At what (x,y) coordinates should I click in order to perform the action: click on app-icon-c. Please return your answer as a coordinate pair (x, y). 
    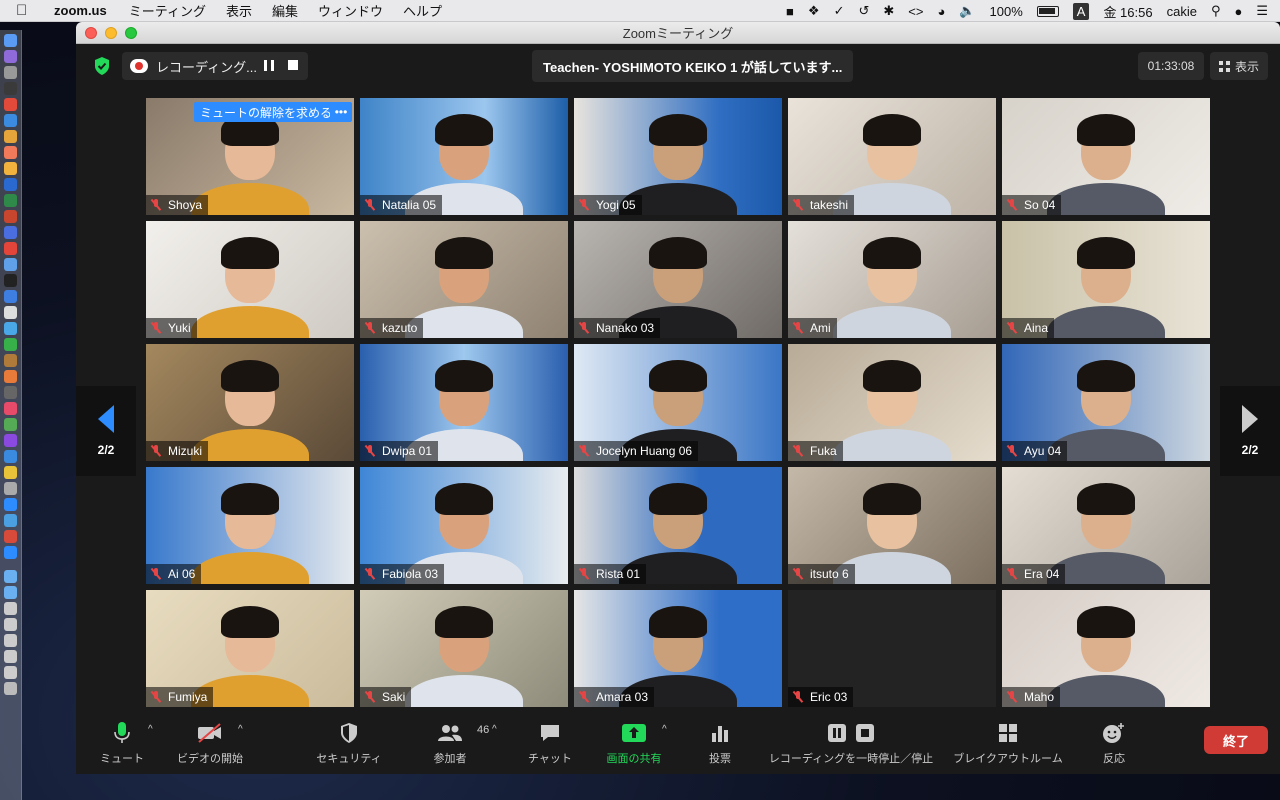
    Looking at the image, I should click on (10, 280).